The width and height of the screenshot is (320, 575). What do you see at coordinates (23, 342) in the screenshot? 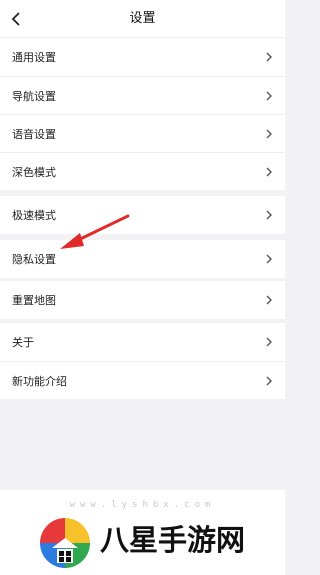
I see `settings-item-label: 关于` at bounding box center [23, 342].